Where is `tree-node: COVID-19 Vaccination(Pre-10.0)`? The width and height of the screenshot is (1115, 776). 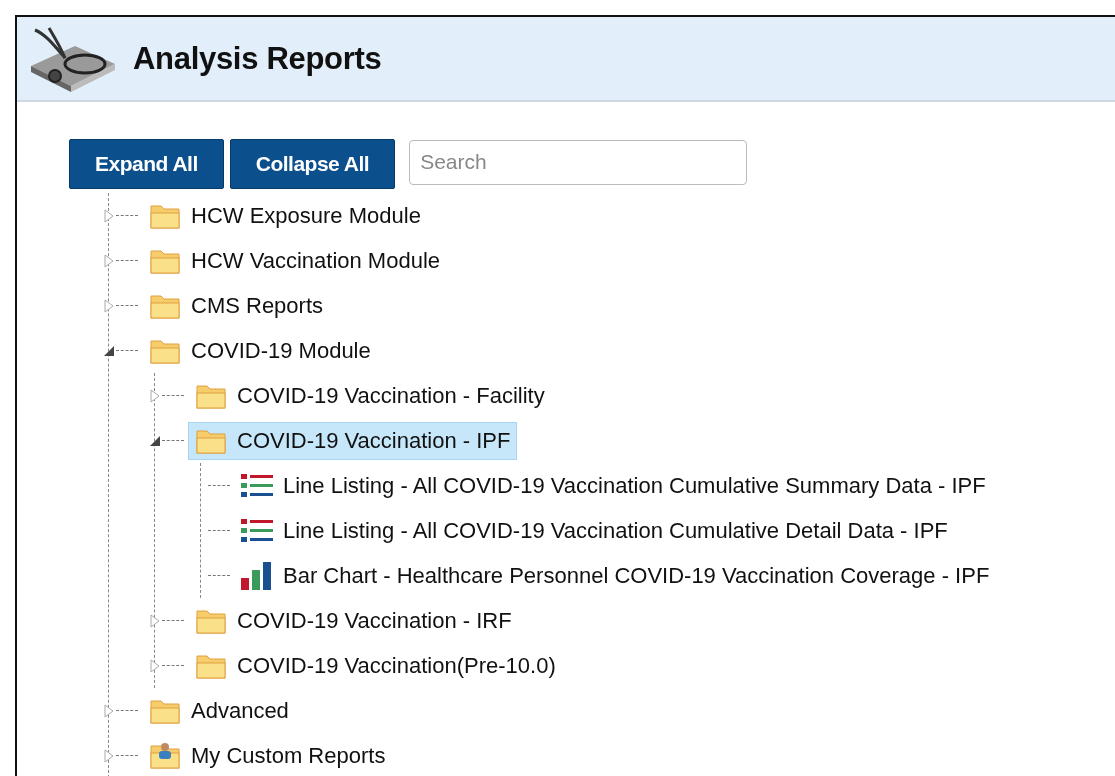 tree-node: COVID-19 Vaccination(Pre-10.0) is located at coordinates (375, 665).